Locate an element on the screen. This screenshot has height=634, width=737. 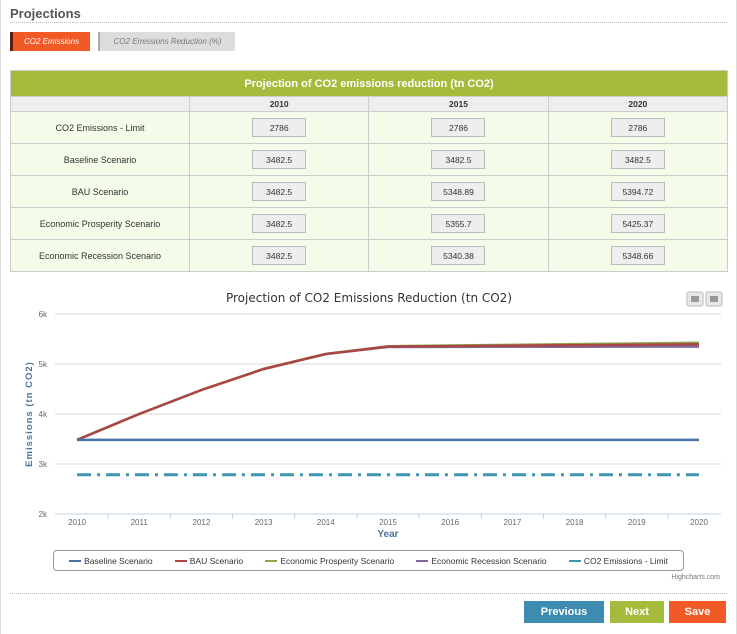
x-tick-label: 2011 is located at coordinates (140, 522).